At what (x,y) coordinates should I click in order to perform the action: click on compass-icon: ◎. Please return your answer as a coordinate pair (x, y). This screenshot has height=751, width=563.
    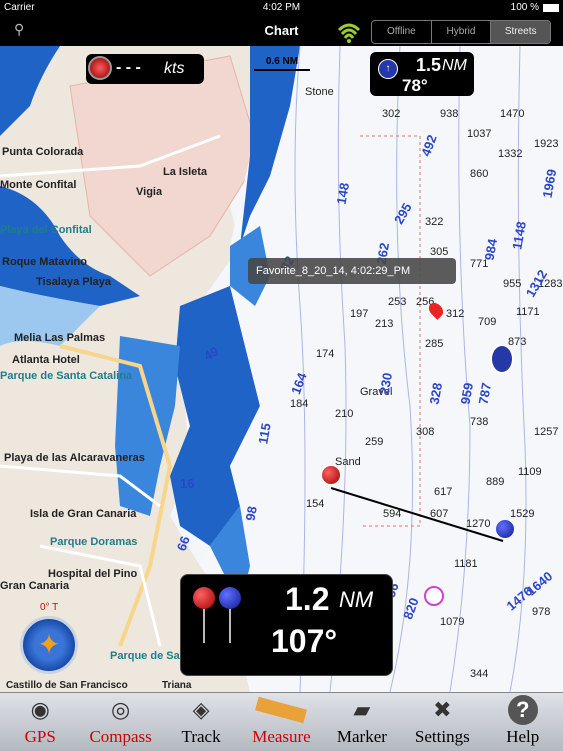
    Looking at the image, I should click on (121, 709).